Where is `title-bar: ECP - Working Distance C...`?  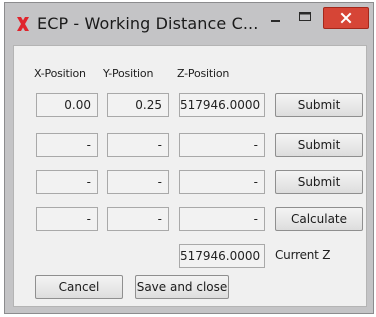 title-bar: ECP - Working Distance C... is located at coordinates (189, 22).